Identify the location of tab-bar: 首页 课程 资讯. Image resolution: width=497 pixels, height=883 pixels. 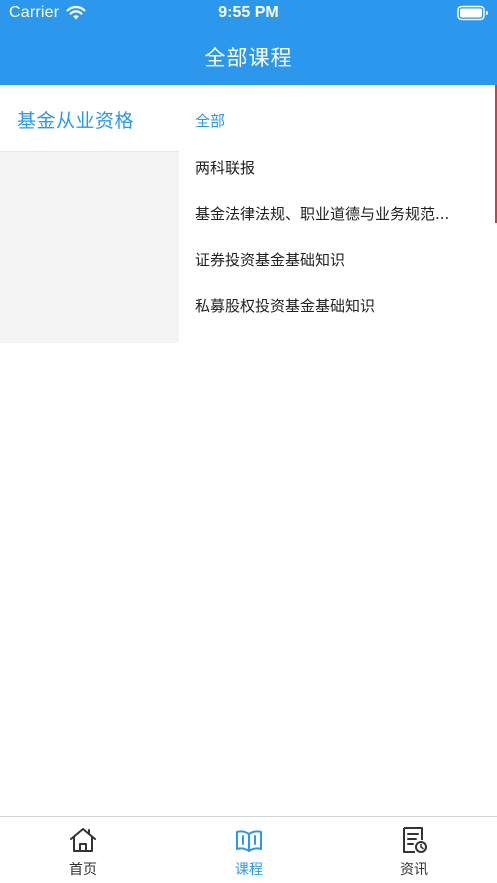
(248, 849).